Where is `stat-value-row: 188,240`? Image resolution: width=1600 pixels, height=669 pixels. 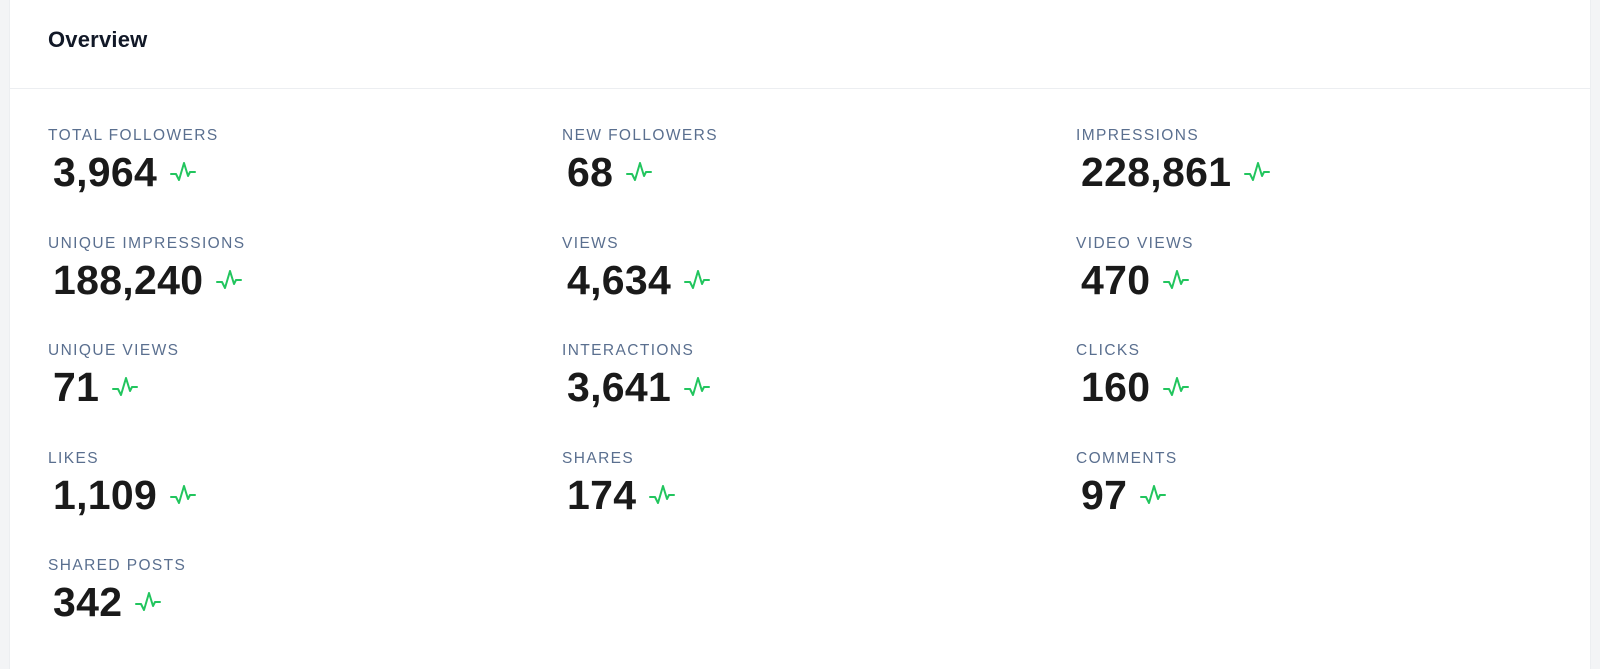
stat-value-row: 188,240 is located at coordinates (305, 280).